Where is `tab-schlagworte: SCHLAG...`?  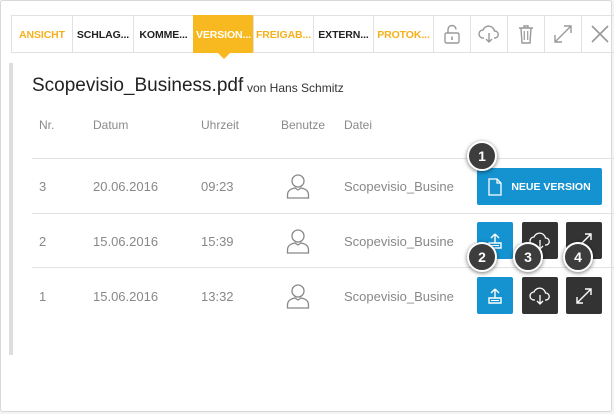 tab-schlagworte: SCHLAG... is located at coordinates (102, 34).